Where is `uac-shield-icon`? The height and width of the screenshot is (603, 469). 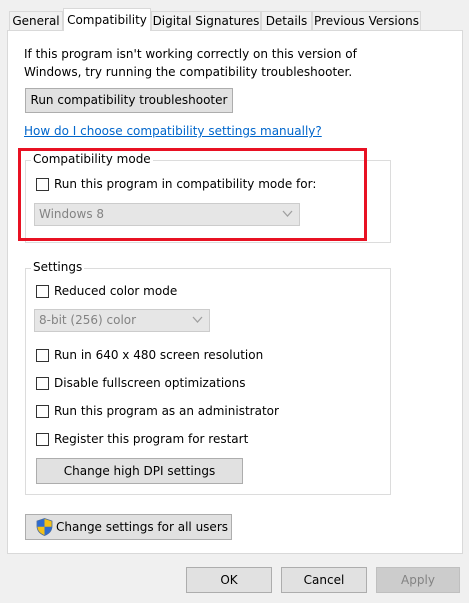
uac-shield-icon is located at coordinates (44, 527).